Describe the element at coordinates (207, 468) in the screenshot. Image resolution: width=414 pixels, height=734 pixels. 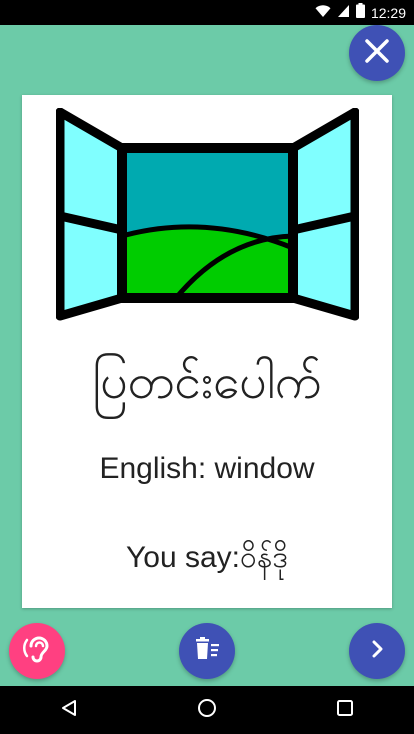
I see `english-translation: English: window` at that location.